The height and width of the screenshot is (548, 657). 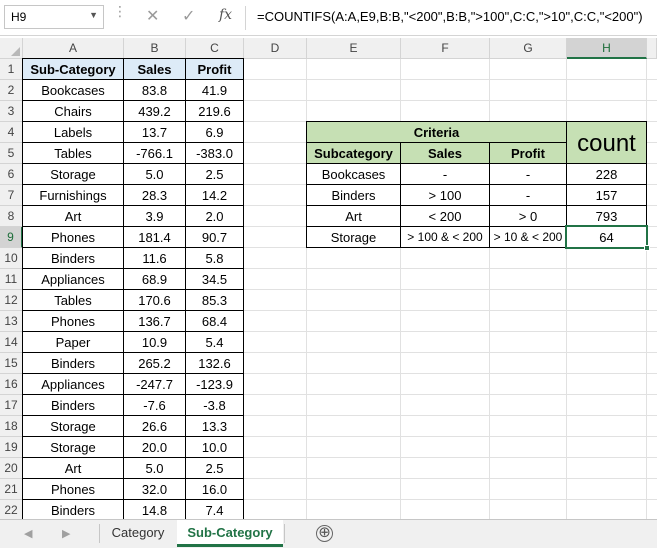 I want to click on table-cell: 26.6, so click(x=154, y=426).